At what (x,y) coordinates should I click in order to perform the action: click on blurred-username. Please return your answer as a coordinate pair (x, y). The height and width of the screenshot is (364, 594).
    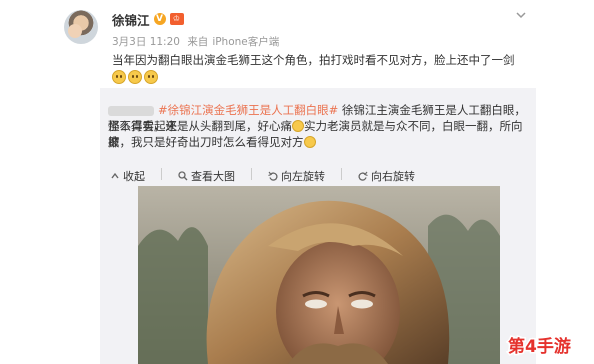
    Looking at the image, I should click on (131, 110).